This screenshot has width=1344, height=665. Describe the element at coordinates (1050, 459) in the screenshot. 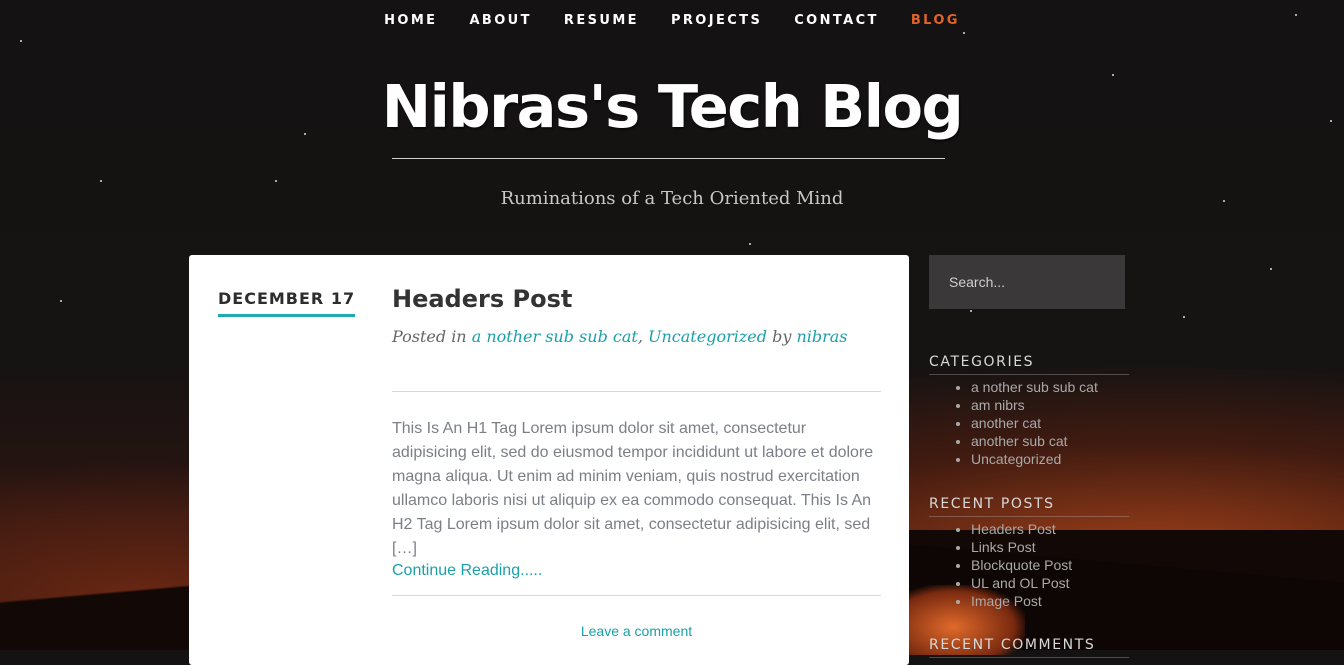

I see `category-item: Uncategorized` at that location.